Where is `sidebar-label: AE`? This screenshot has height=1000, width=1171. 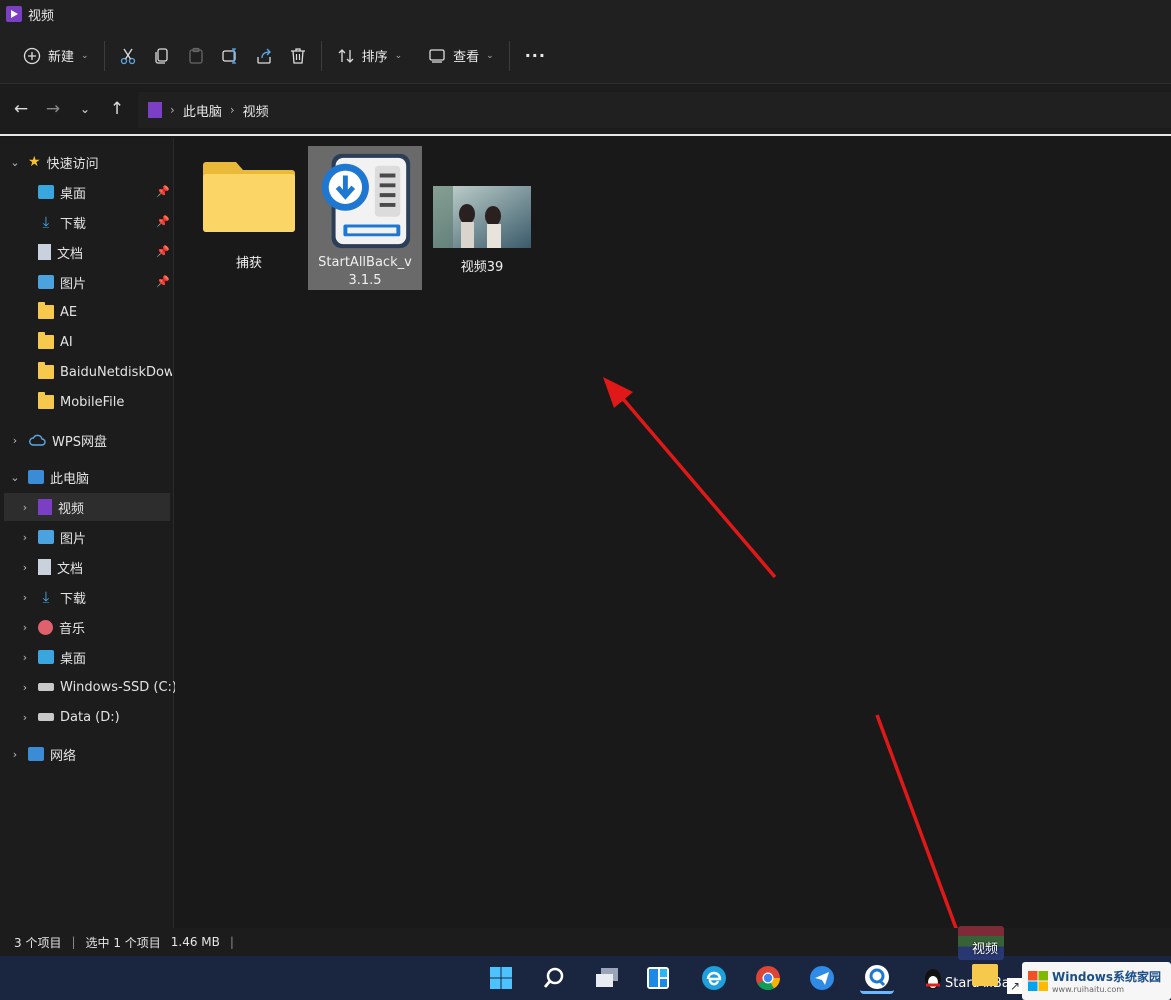 sidebar-label: AE is located at coordinates (69, 312).